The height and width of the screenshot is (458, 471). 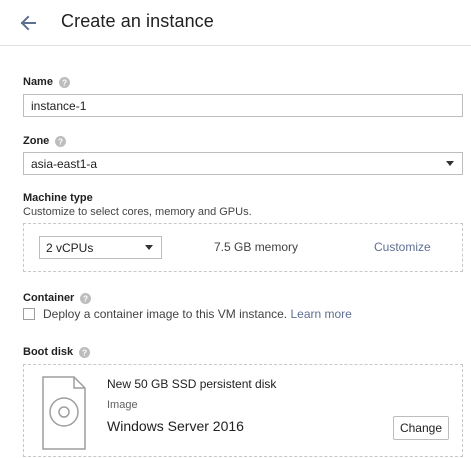 What do you see at coordinates (46, 82) in the screenshot?
I see `name-label: Name ?` at bounding box center [46, 82].